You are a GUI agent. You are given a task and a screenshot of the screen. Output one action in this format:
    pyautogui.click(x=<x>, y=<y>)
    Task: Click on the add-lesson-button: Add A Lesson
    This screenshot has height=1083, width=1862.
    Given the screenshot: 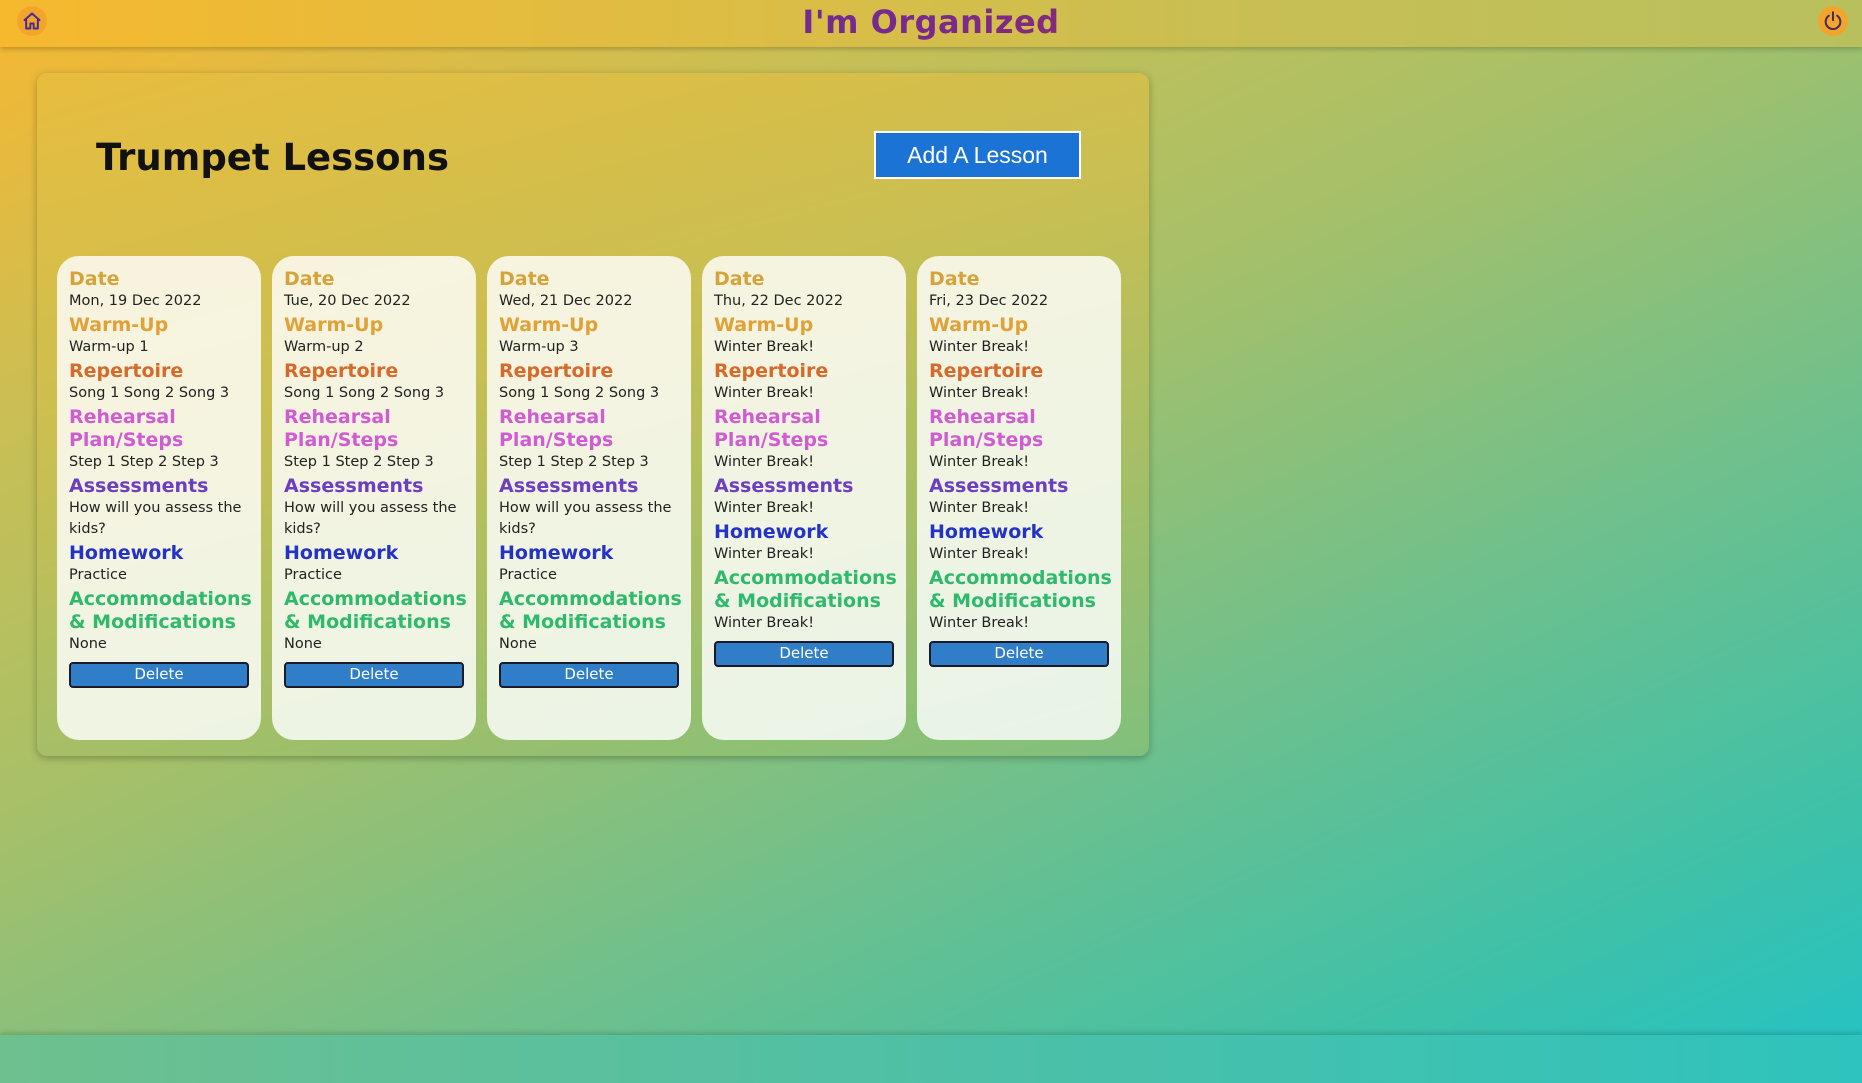 What is the action you would take?
    pyautogui.click(x=977, y=155)
    